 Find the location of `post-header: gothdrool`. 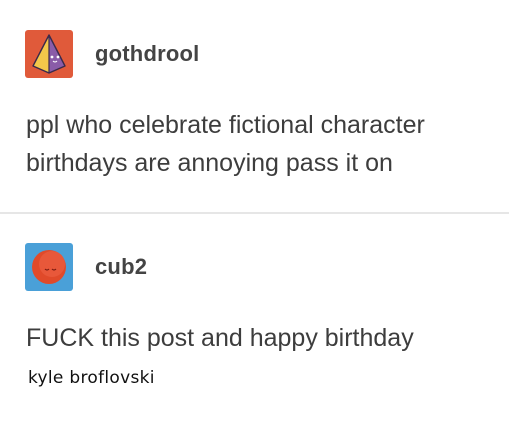

post-header: gothdrool is located at coordinates (112, 54).